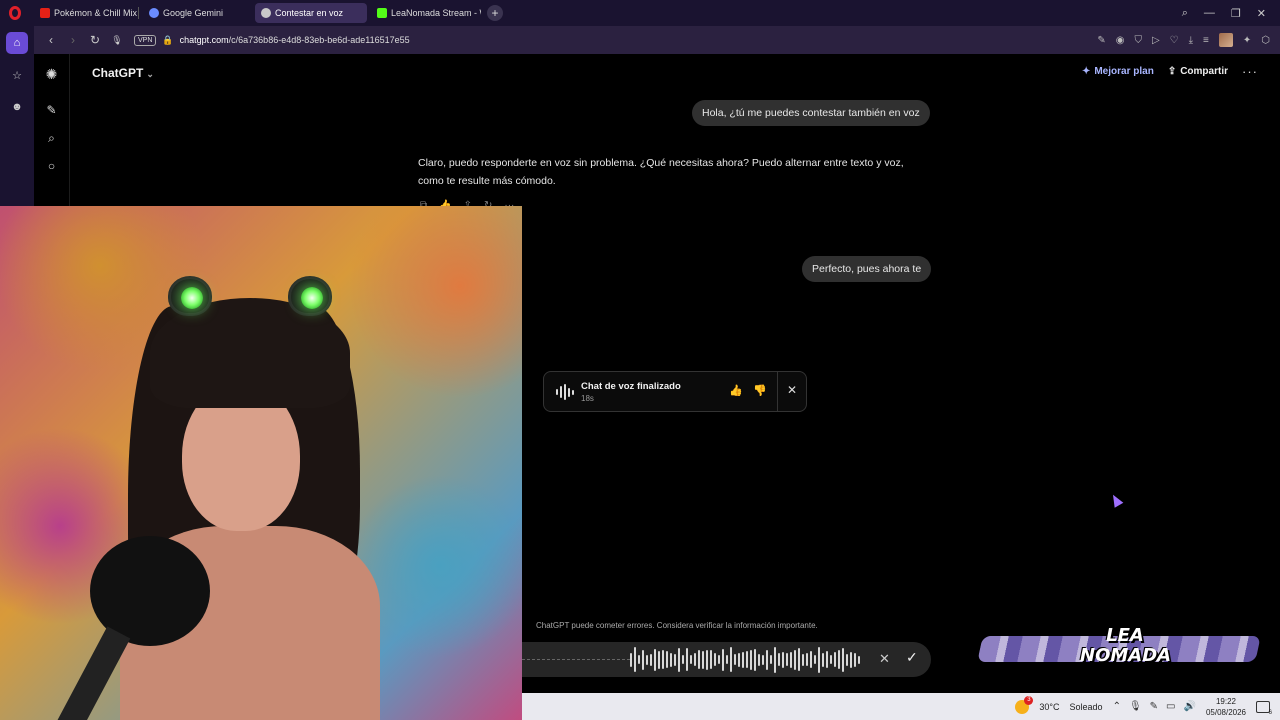  Describe the element at coordinates (204, 40) in the screenshot. I see `url-domain: chatgpt.com` at that location.